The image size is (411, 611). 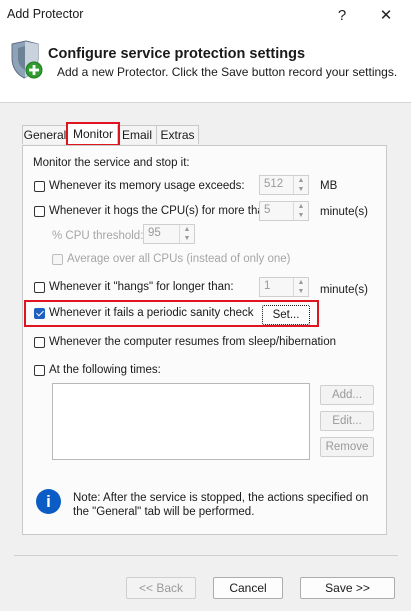 What do you see at coordinates (39, 211) in the screenshot?
I see `cpu-checkbox` at bounding box center [39, 211].